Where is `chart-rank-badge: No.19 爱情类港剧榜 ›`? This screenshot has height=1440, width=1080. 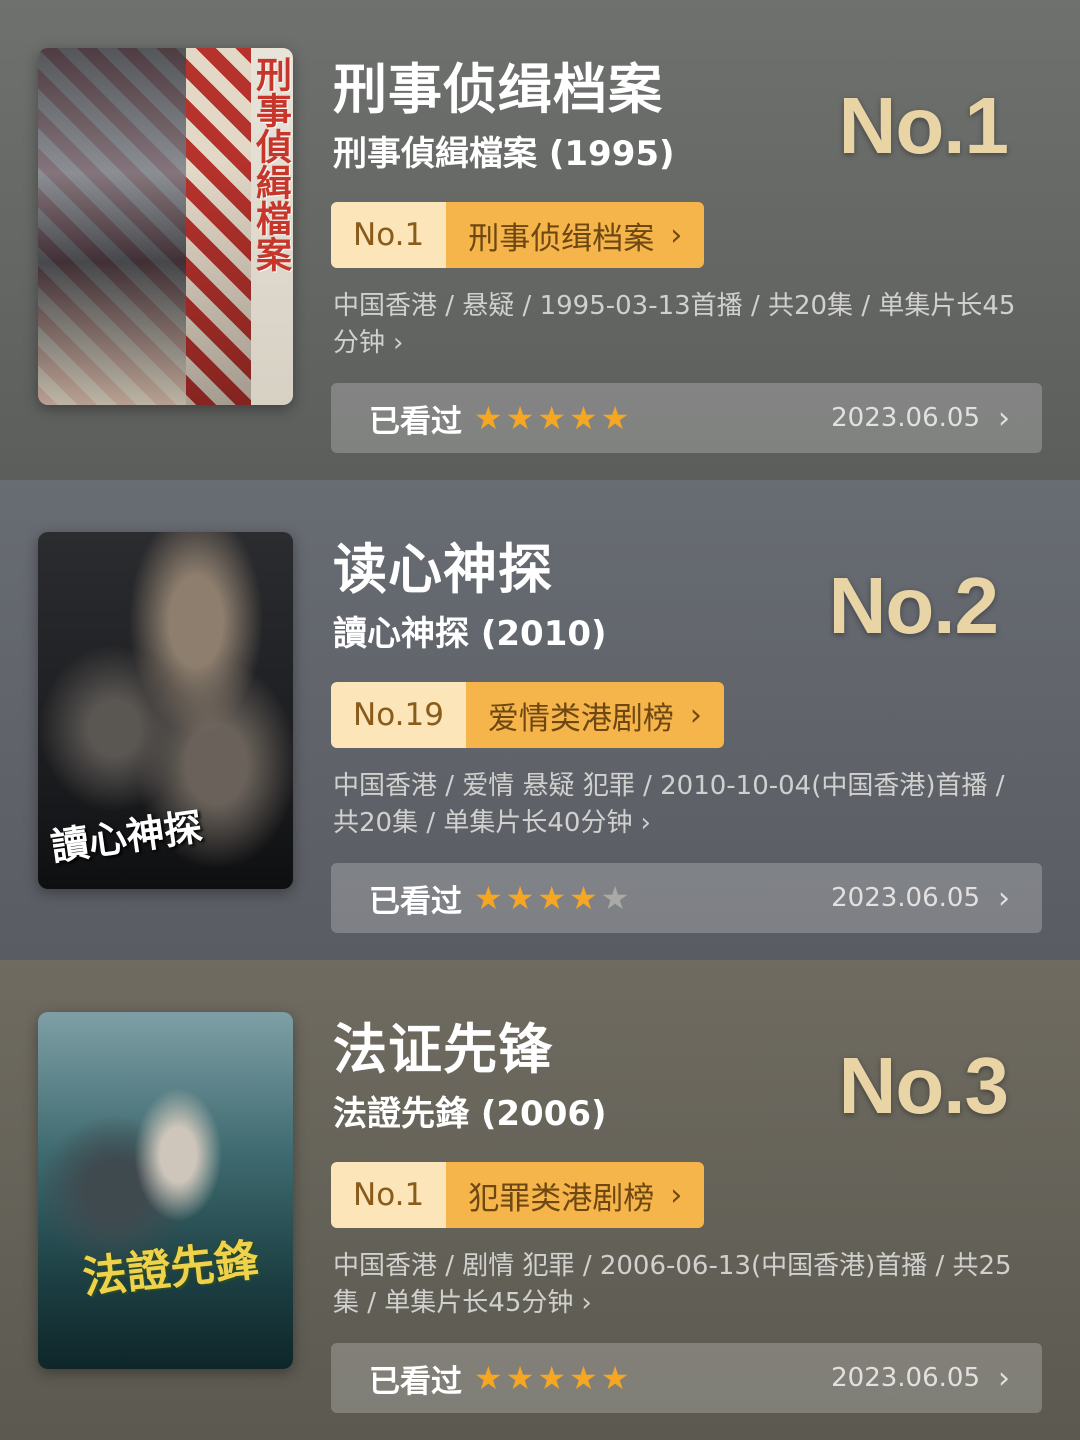
chart-rank-badge: No.19 爱情类港剧榜 › is located at coordinates (527, 715).